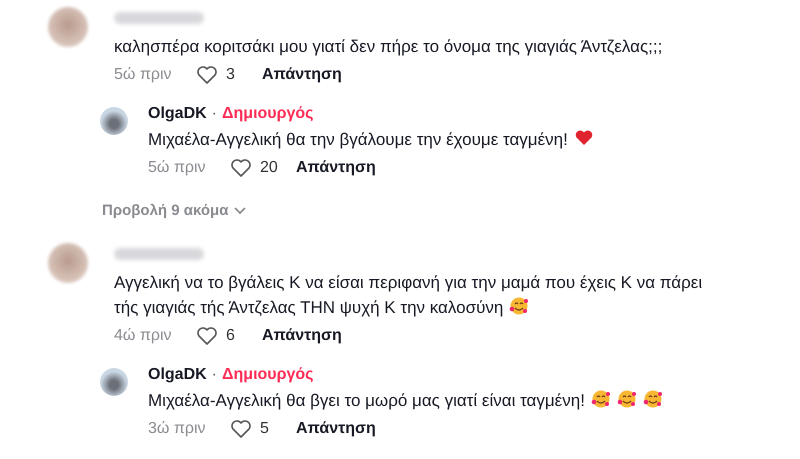 This screenshot has width=800, height=459. I want to click on comment-text: Αγγελική να το βγάλεις Κ να είσαι περιφανή για την μαμά που έχεις Κ να πάρει τής γιαγιάς τής Άντζελας ΤΗΝ ψυχή Κ την καλοσύνη, so click(409, 295).